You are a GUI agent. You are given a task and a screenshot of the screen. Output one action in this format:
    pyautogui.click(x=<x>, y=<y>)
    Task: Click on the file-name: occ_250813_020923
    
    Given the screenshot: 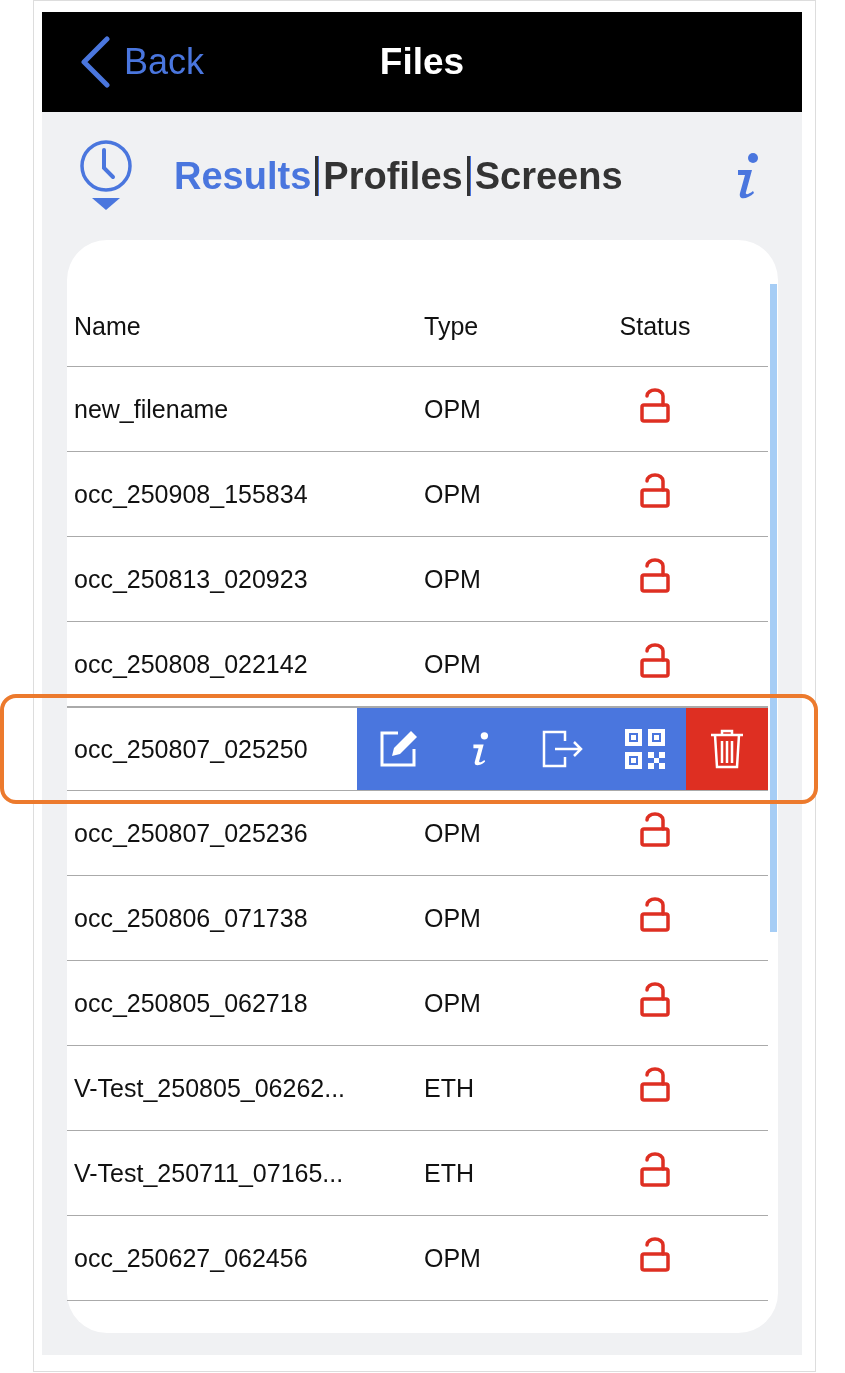 What is the action you would take?
    pyautogui.click(x=191, y=579)
    